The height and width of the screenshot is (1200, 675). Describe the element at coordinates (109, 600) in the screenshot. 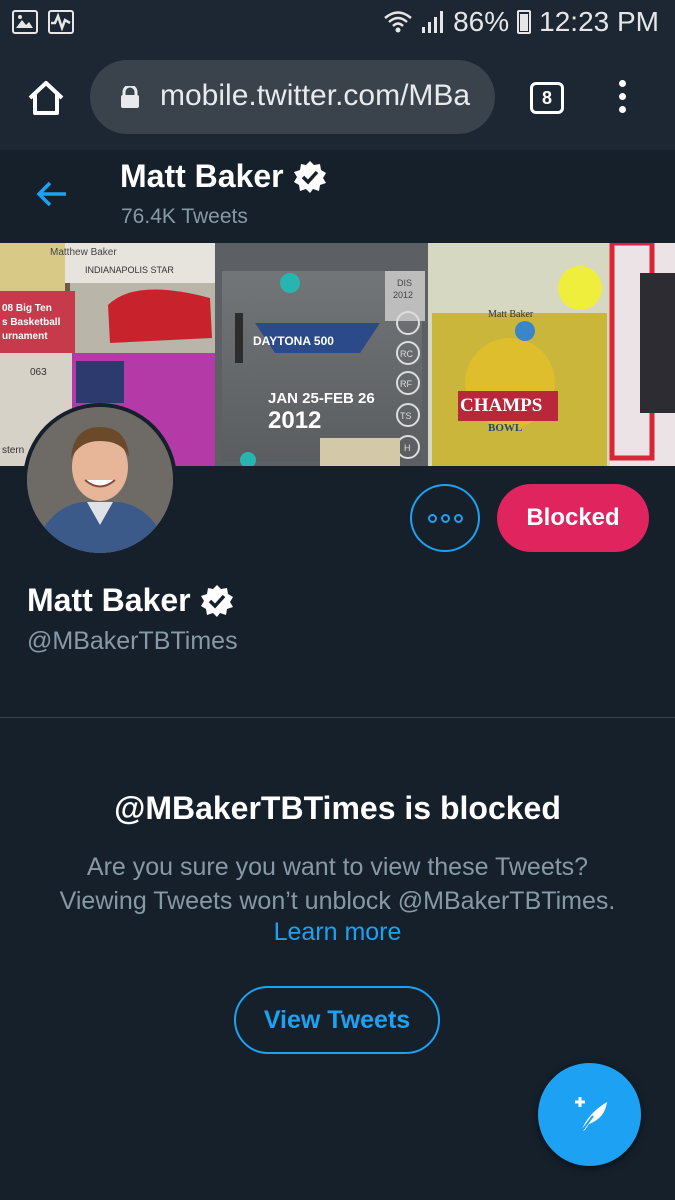

I see `profile-name-text: Matt Baker` at that location.